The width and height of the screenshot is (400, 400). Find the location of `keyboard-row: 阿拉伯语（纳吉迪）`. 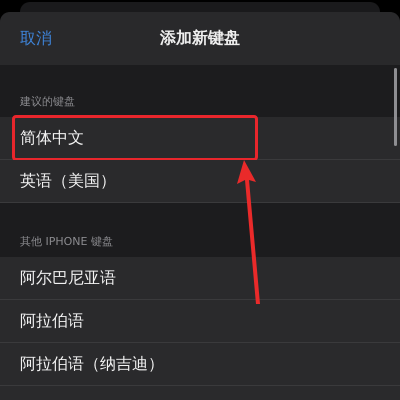

keyboard-row: 阿拉伯语（纳吉迪） is located at coordinates (200, 364).